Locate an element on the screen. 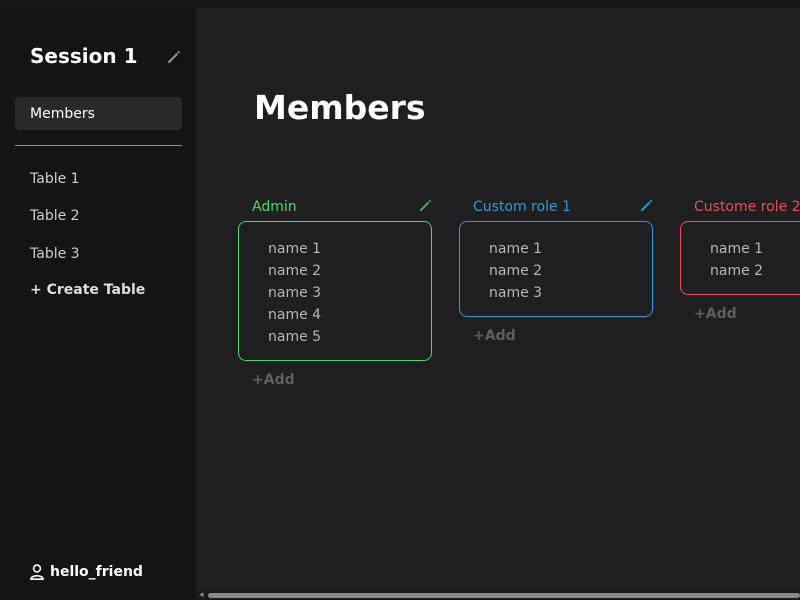 The width and height of the screenshot is (800, 600). scrollbar-thumb is located at coordinates (504, 595).